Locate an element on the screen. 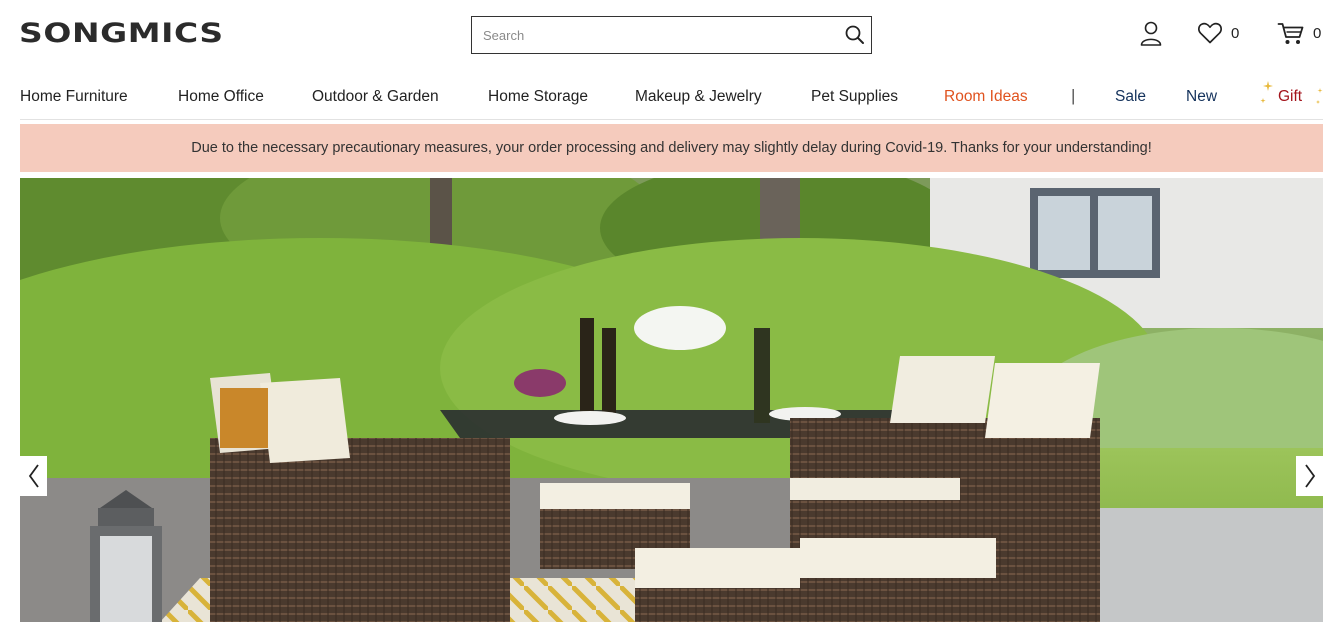  user-icon is located at coordinates (1151, 33).